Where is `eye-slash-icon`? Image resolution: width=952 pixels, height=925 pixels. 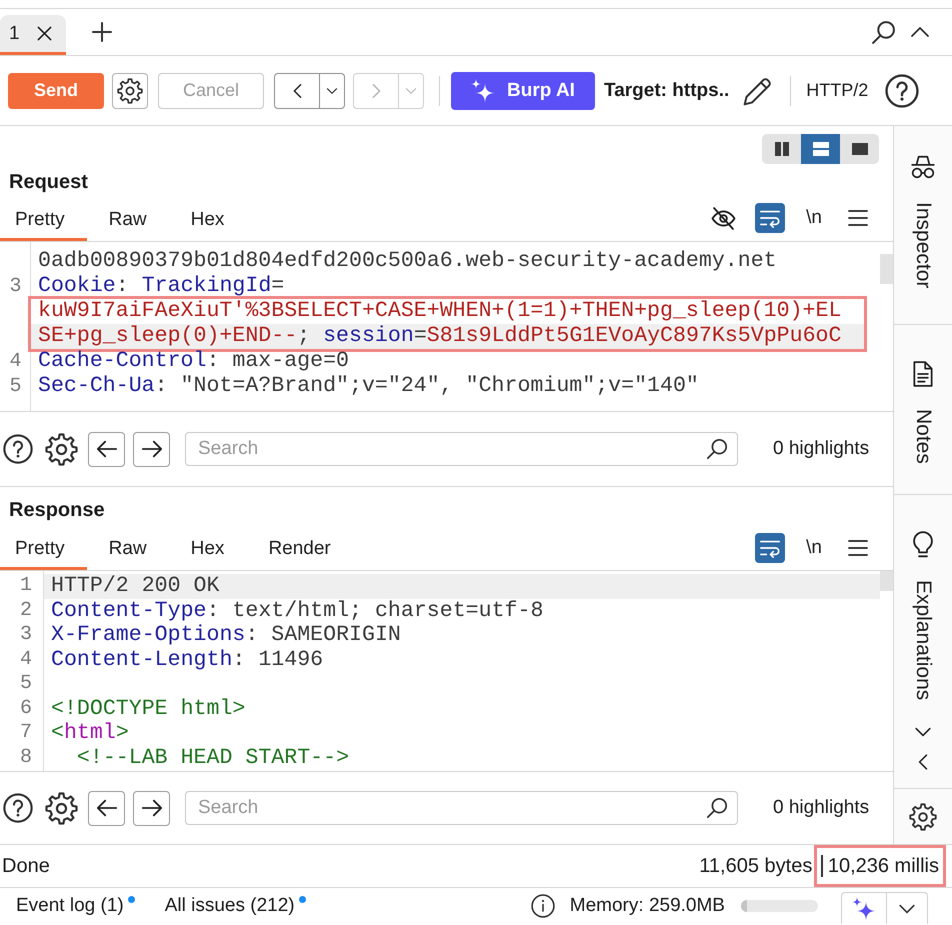
eye-slash-icon is located at coordinates (723, 218).